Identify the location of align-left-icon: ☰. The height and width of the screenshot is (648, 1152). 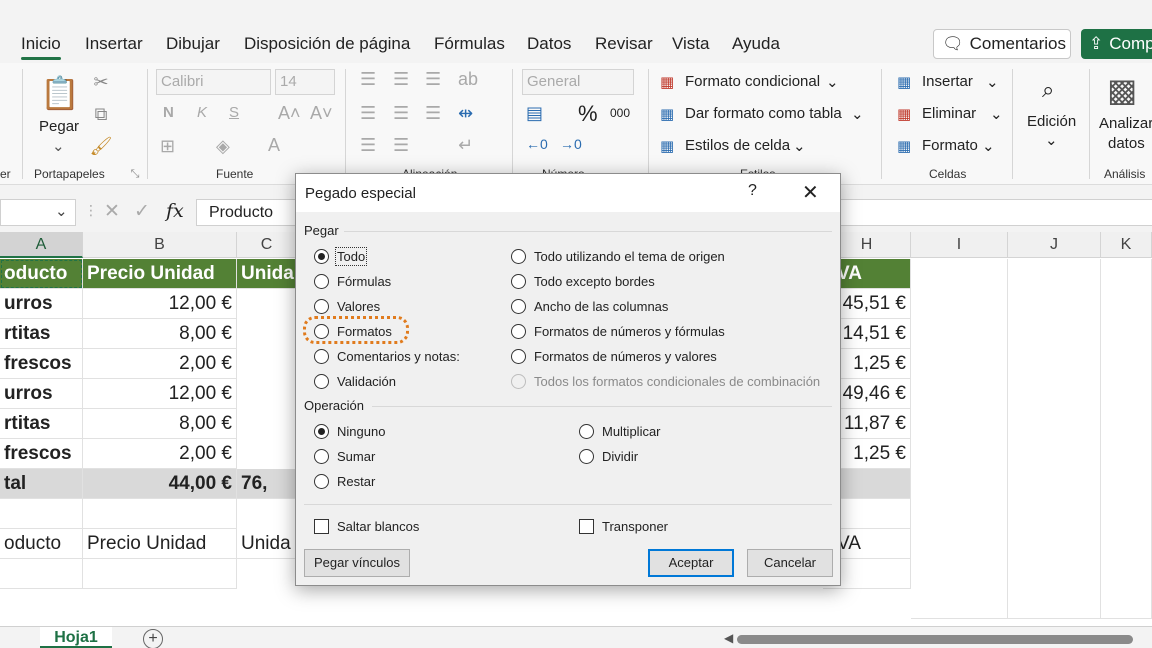
(368, 113).